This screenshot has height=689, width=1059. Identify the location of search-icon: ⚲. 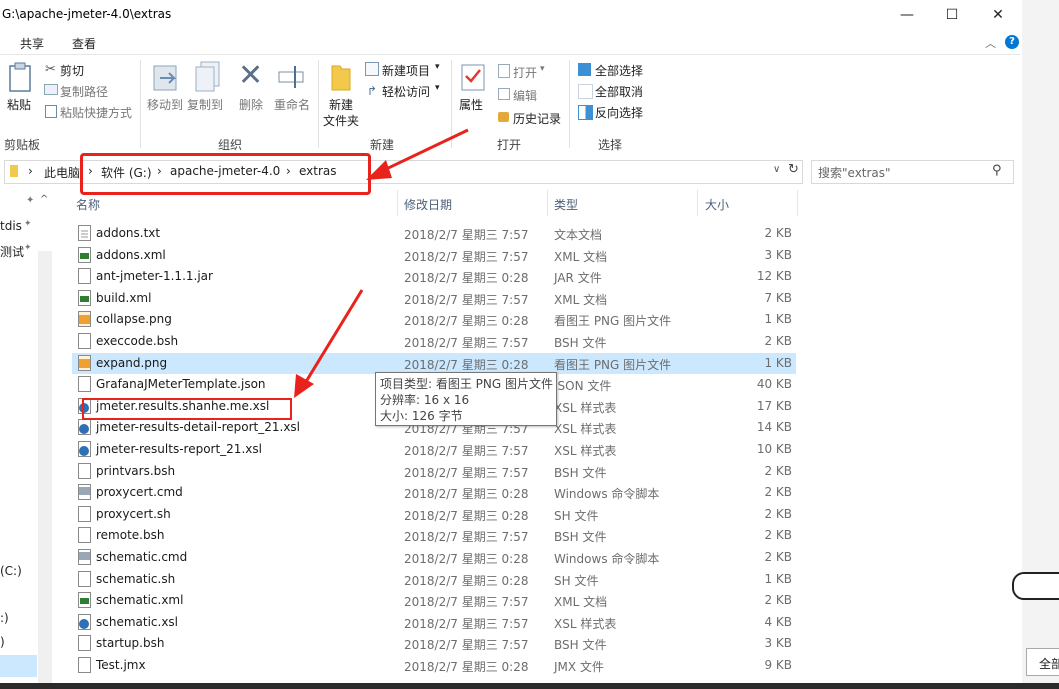
(997, 170).